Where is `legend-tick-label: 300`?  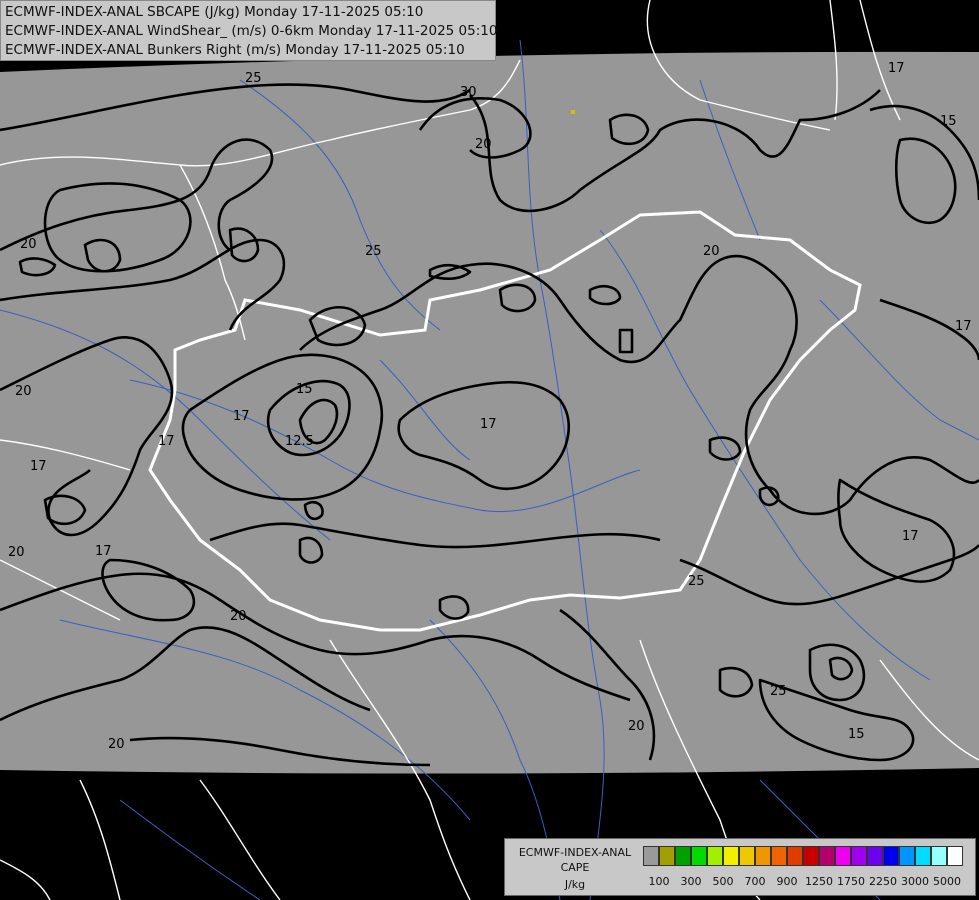 legend-tick-label: 300 is located at coordinates (691, 881).